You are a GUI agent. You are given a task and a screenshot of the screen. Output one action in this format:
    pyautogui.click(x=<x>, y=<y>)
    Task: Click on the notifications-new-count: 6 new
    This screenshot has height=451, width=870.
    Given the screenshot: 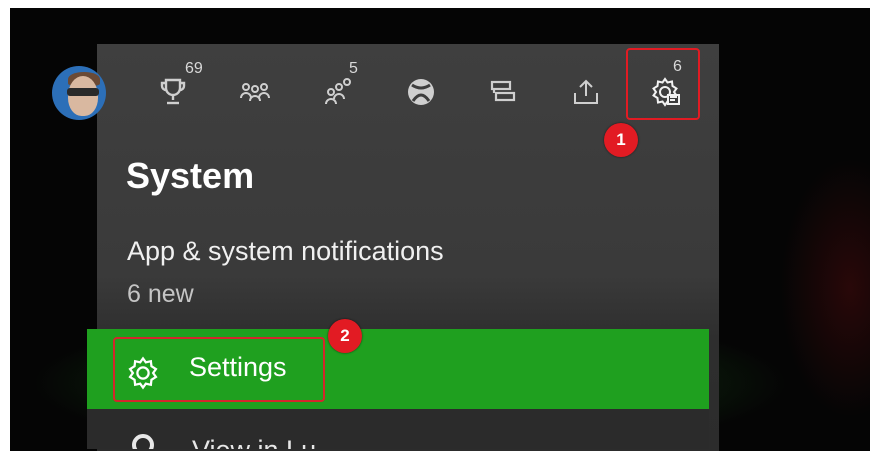 What is the action you would take?
    pyautogui.click(x=160, y=294)
    